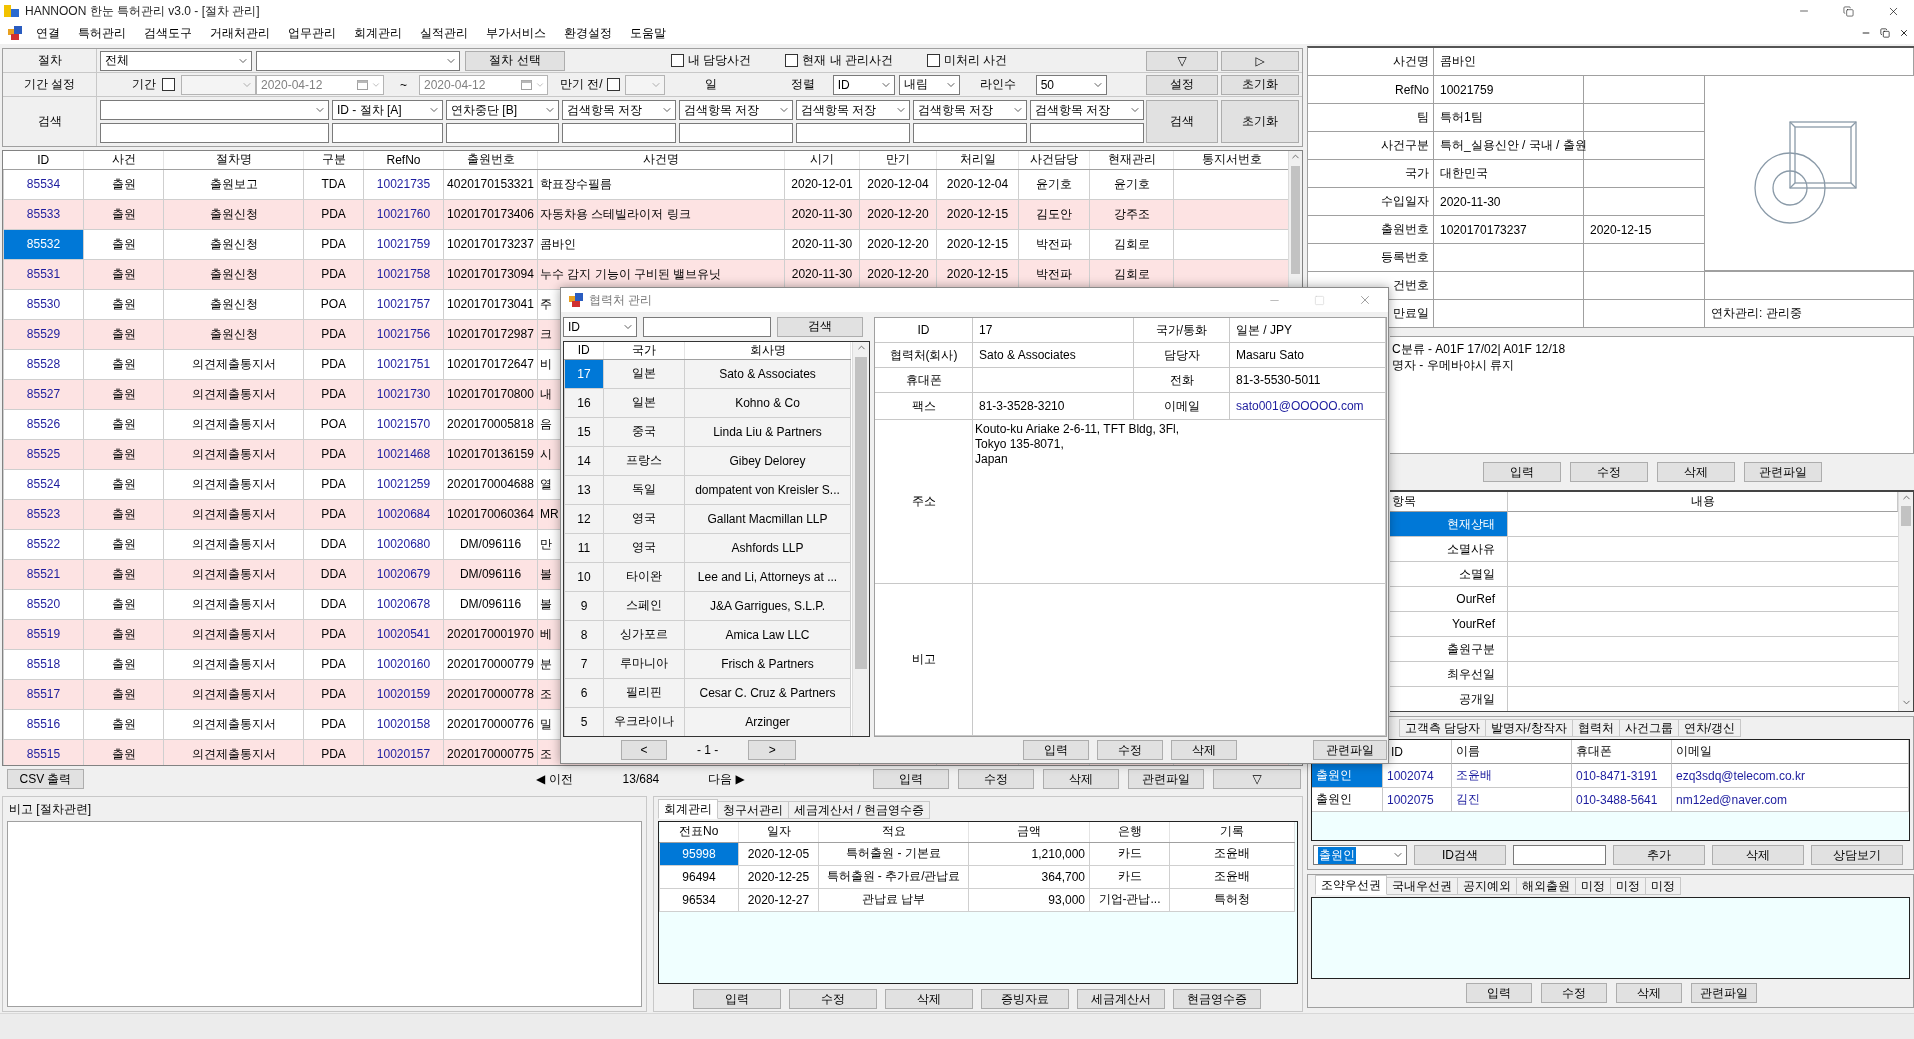 This screenshot has height=1039, width=1914. I want to click on list-cell: 15, so click(584, 432).